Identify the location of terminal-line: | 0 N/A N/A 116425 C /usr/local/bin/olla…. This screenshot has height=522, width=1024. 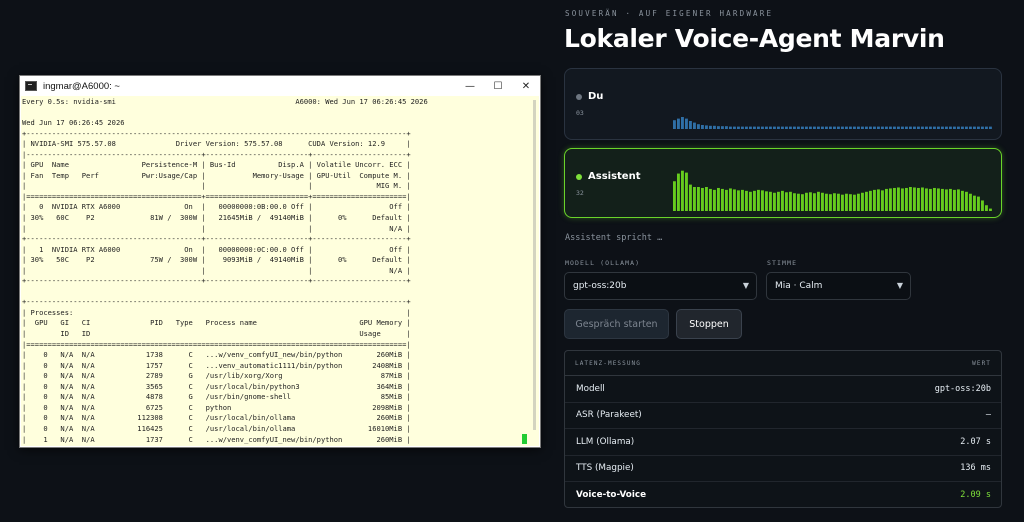
(216, 428).